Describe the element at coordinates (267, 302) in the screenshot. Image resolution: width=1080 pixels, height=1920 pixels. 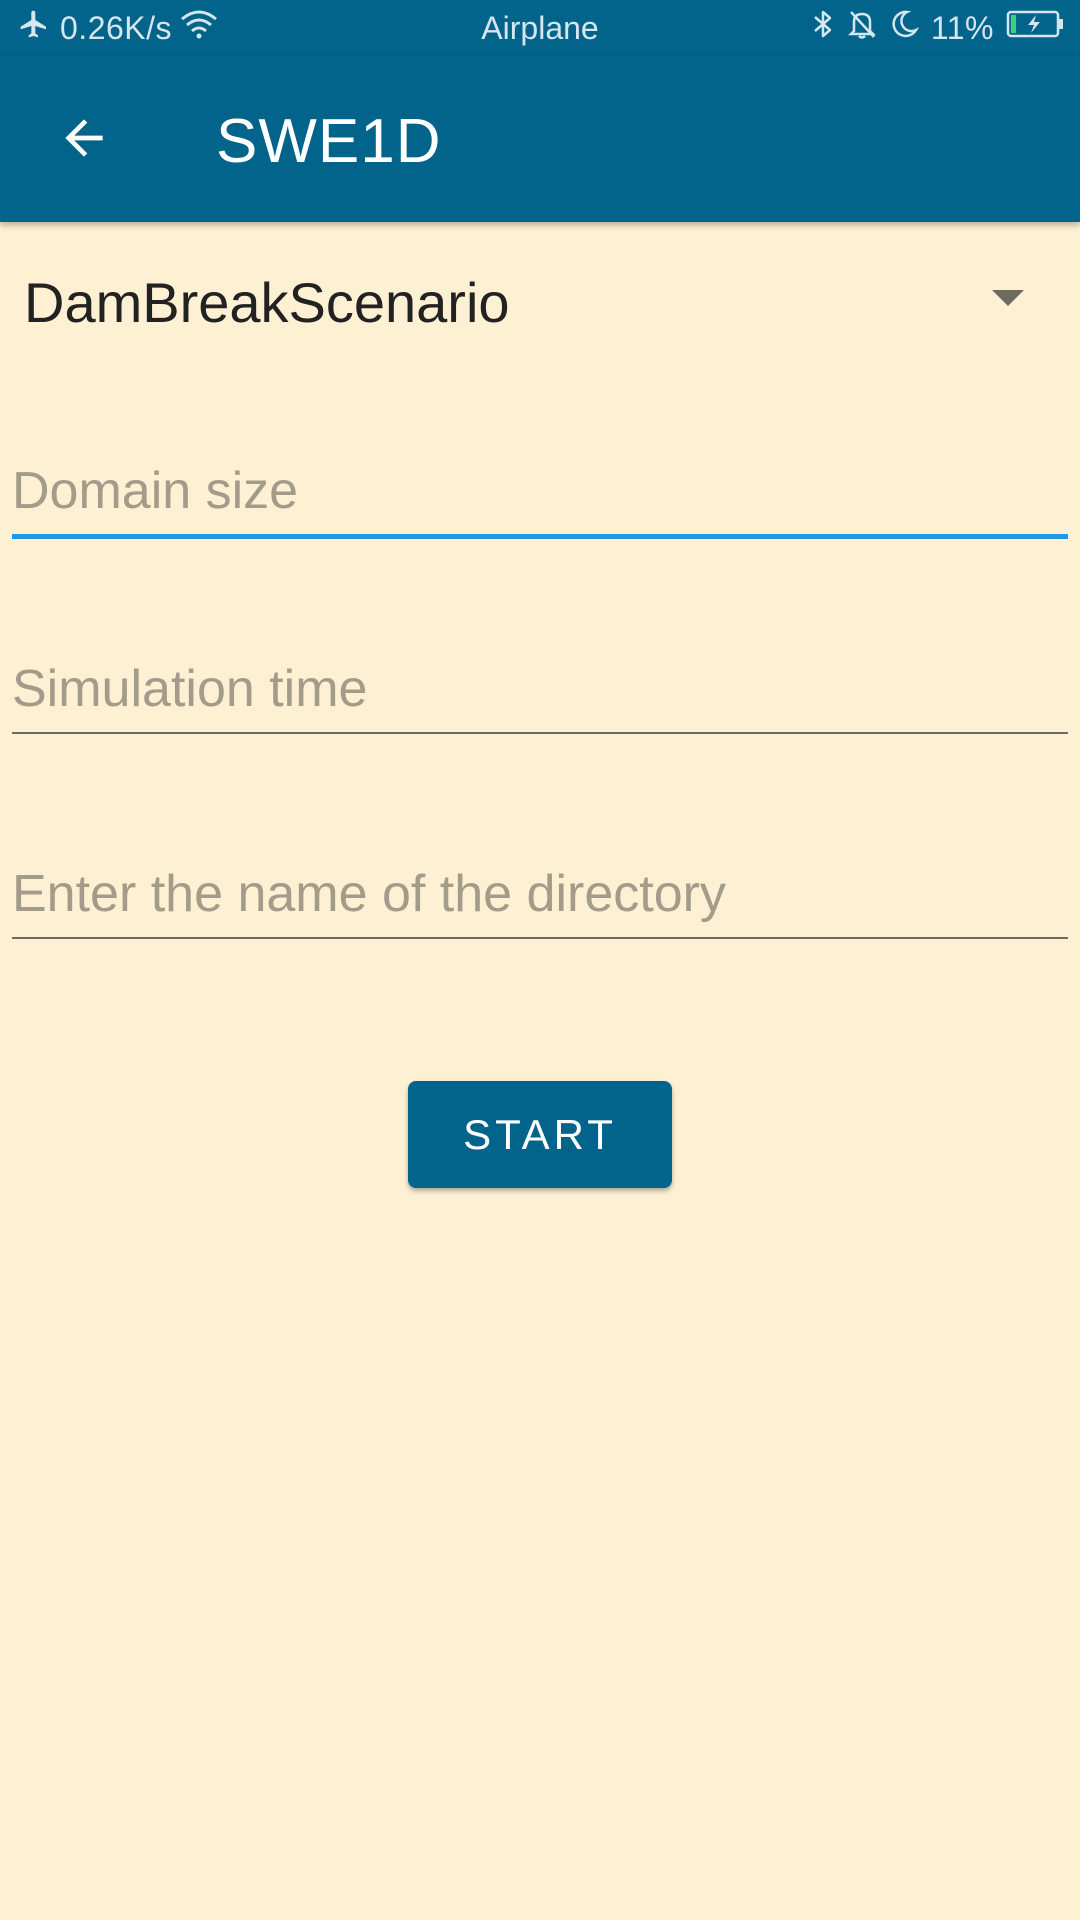
I see `spinner-selected-value: DamBreakScenario` at that location.